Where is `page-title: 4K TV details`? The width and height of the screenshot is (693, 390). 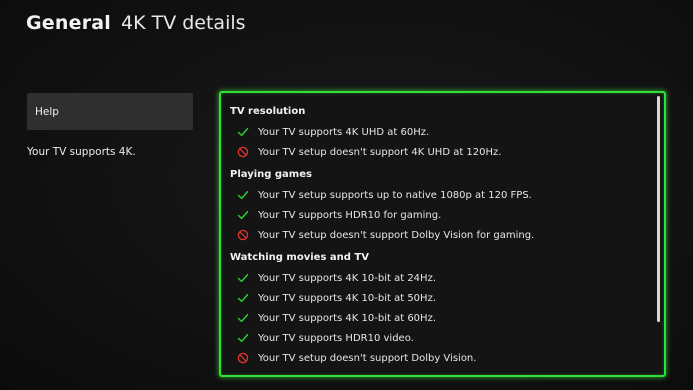 page-title: 4K TV details is located at coordinates (183, 23).